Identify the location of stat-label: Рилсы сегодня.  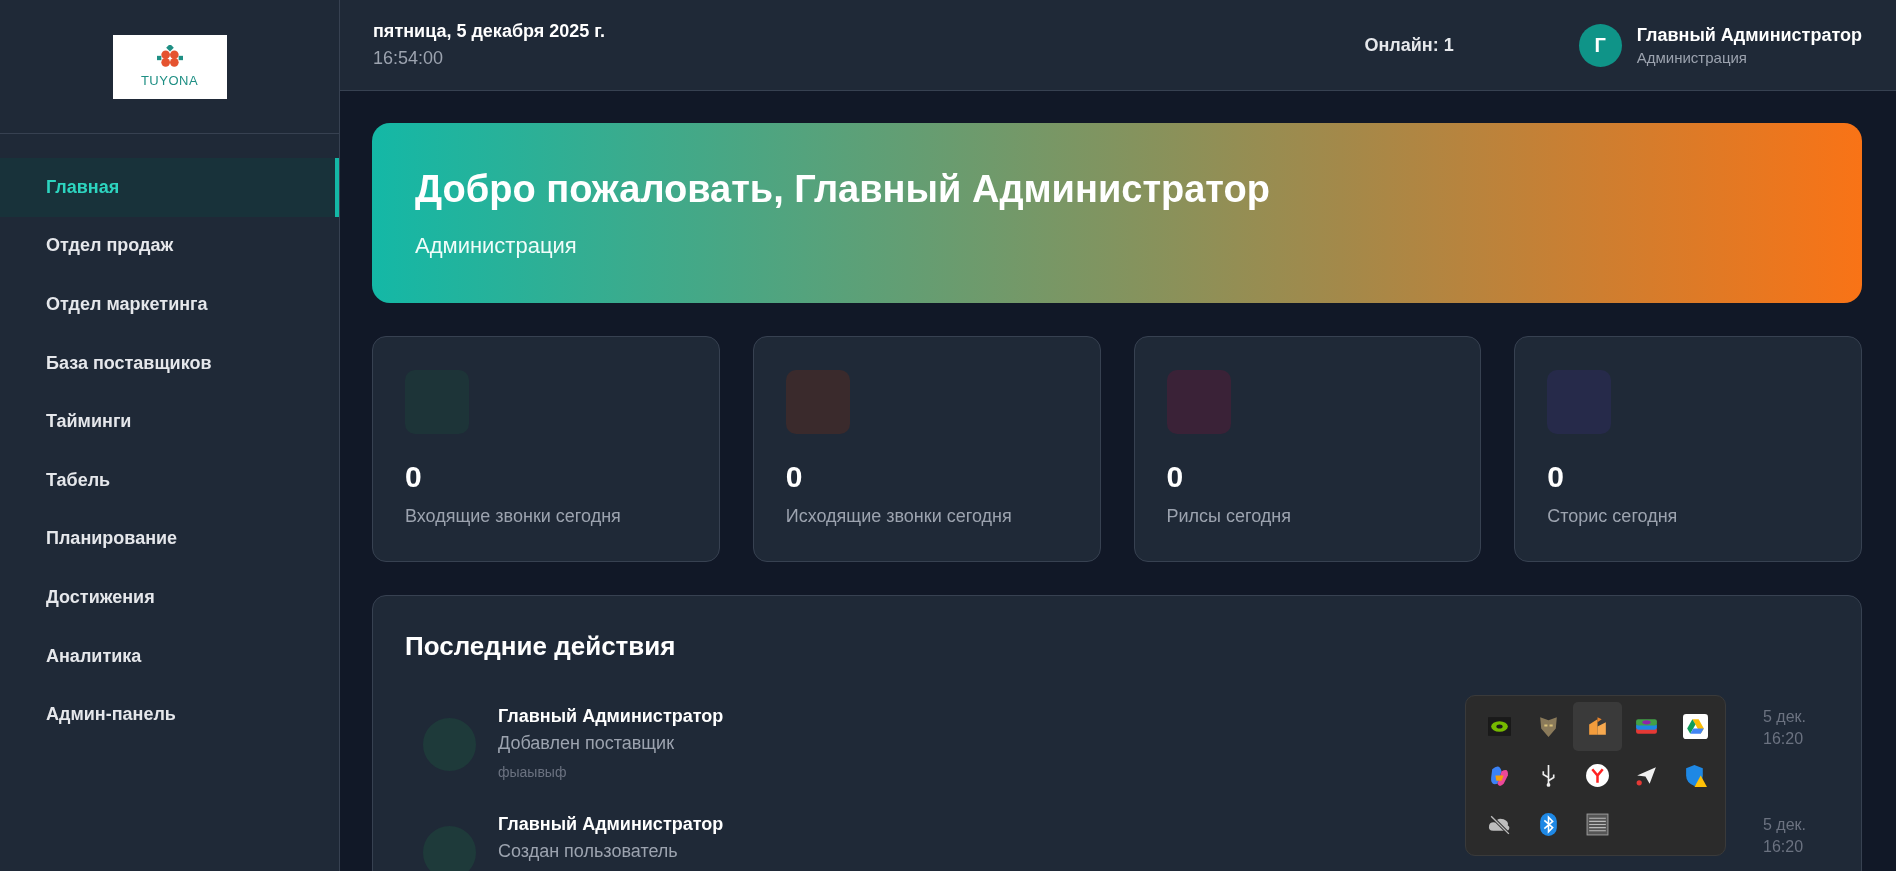
(1229, 516).